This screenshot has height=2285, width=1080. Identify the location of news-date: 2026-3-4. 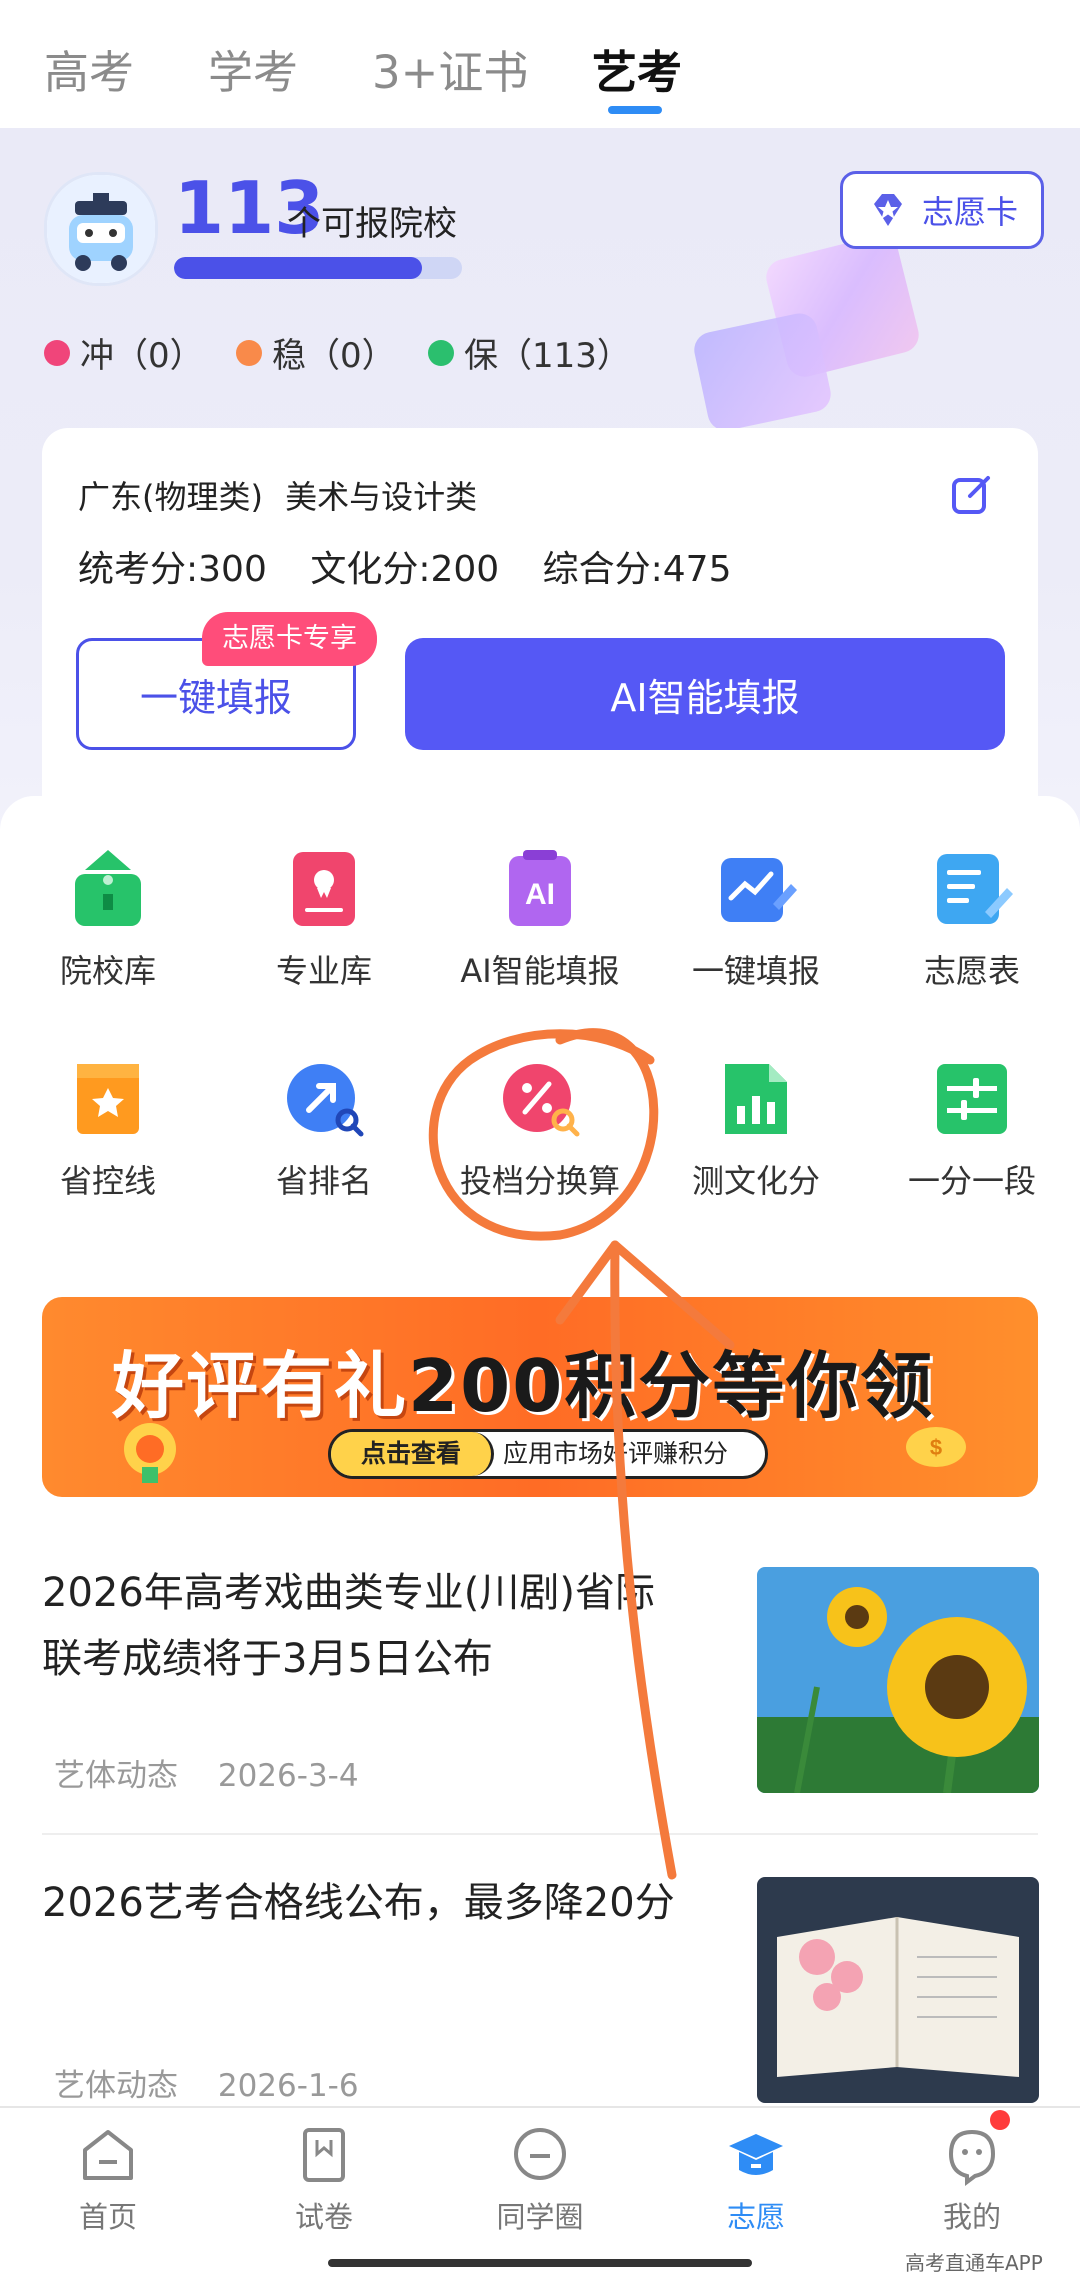
(288, 1776).